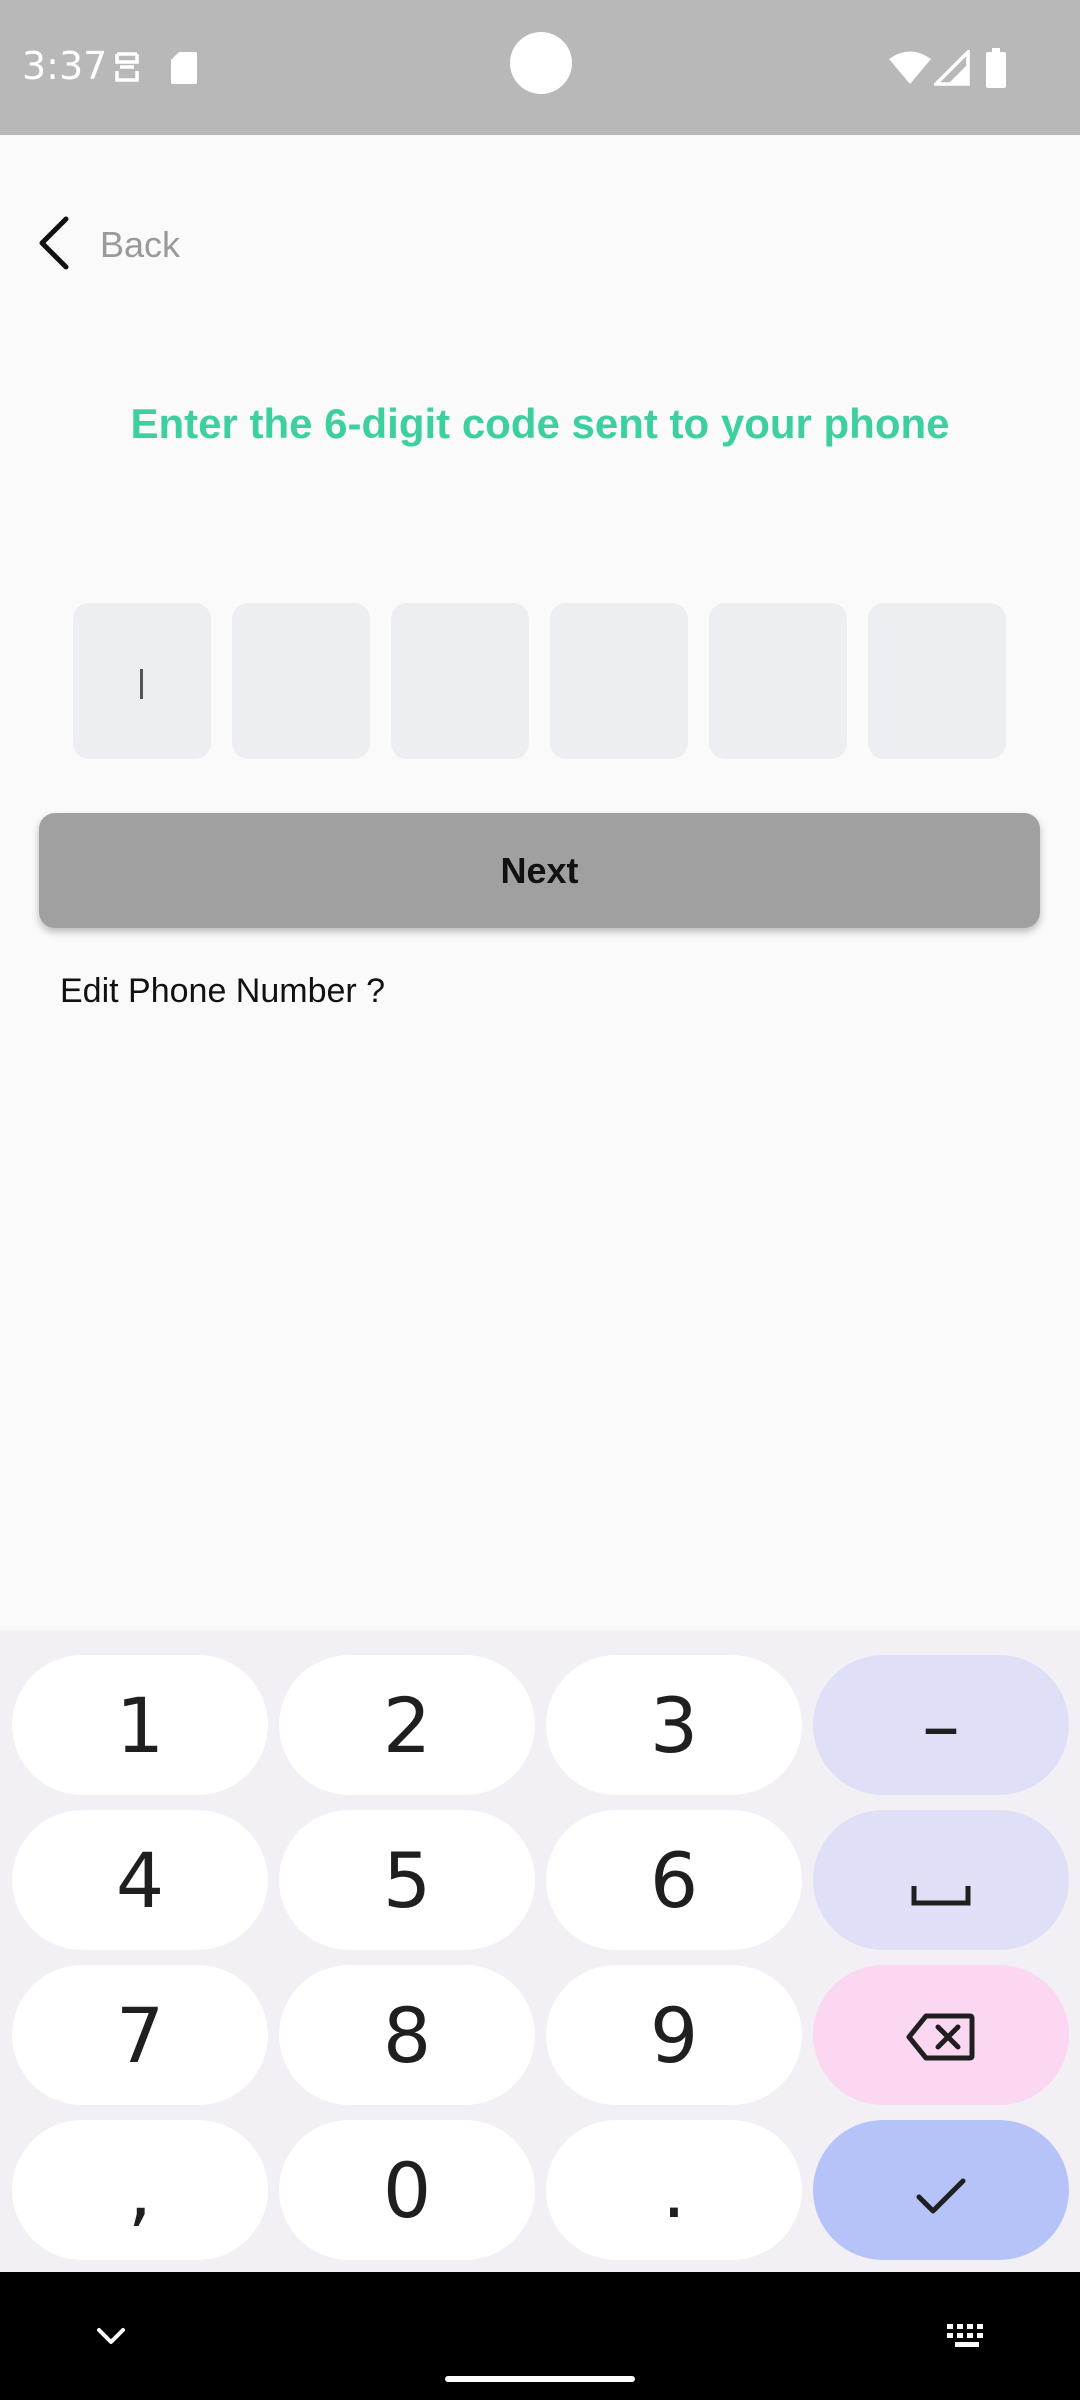  I want to click on otp-input-group, so click(539, 681).